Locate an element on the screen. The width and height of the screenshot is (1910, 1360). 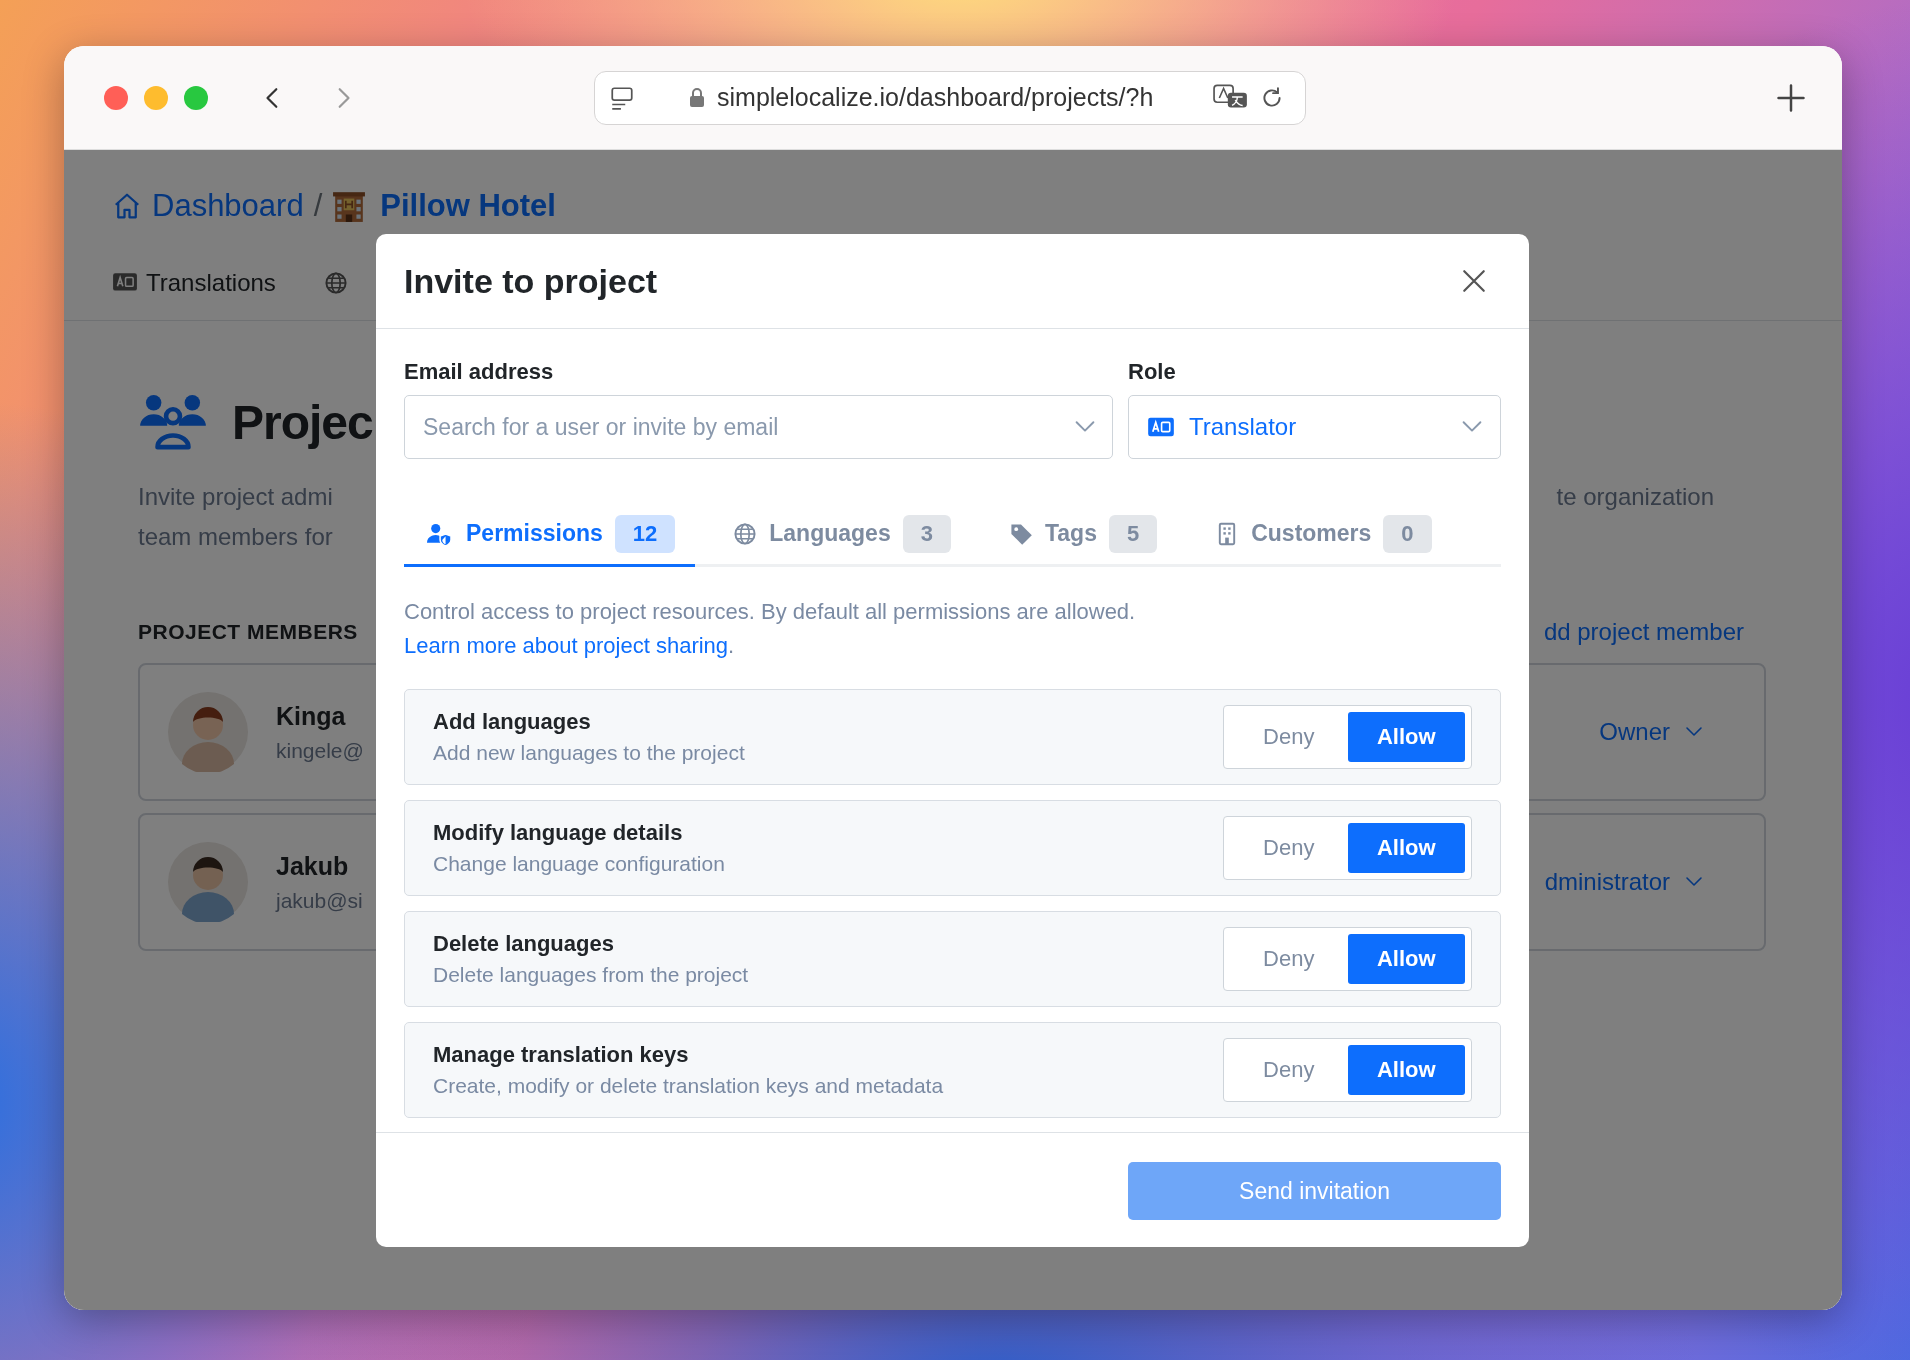
permission-description: Add new languages to the project is located at coordinates (589, 753).